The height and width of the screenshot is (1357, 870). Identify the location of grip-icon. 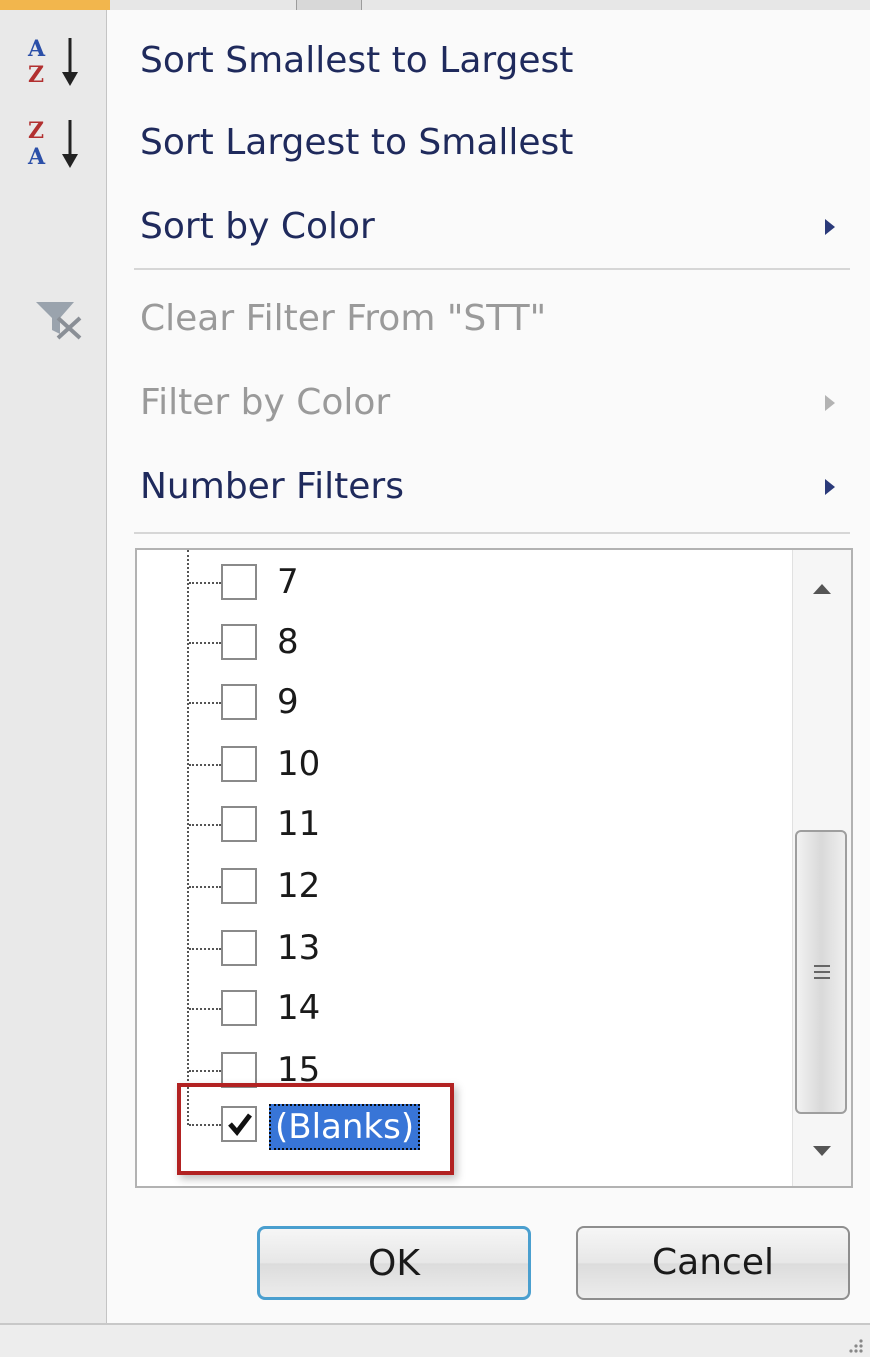
(822, 972).